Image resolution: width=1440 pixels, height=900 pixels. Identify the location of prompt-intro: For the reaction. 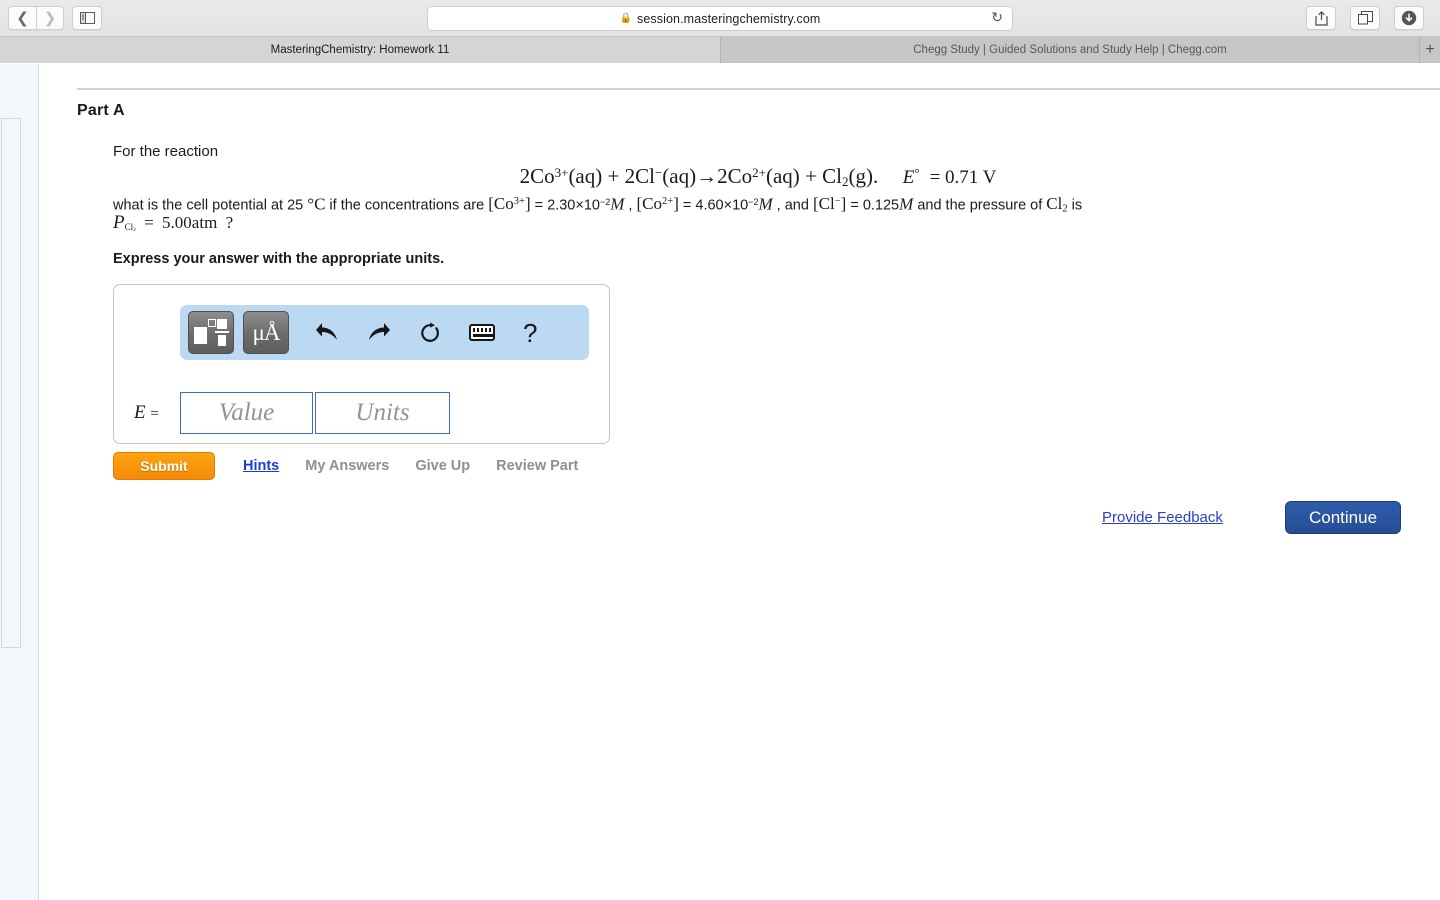
(166, 151).